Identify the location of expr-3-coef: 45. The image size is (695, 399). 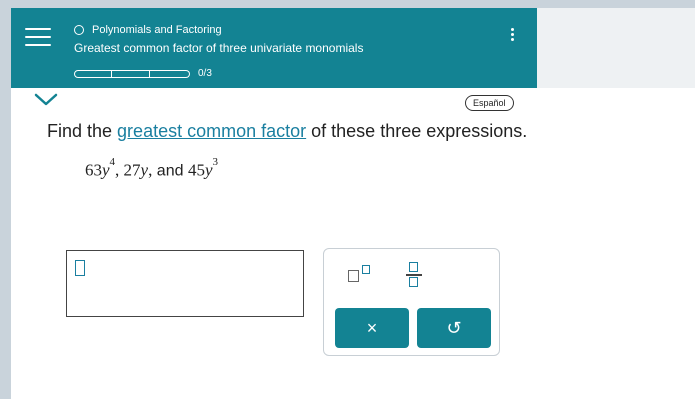
(196, 170).